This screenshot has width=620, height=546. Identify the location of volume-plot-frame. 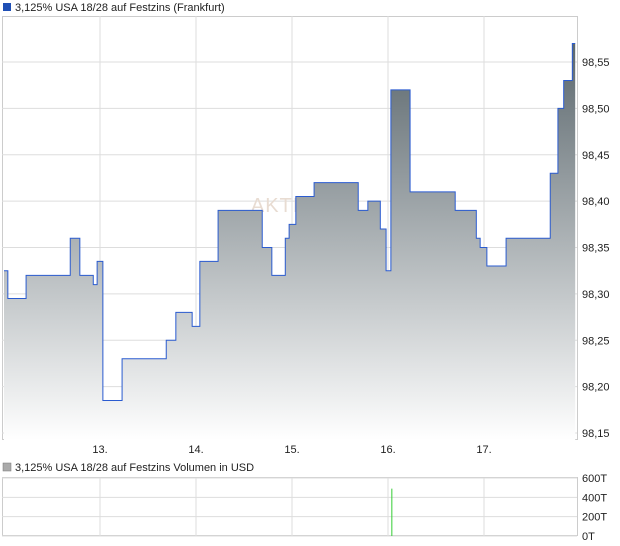
(290, 506).